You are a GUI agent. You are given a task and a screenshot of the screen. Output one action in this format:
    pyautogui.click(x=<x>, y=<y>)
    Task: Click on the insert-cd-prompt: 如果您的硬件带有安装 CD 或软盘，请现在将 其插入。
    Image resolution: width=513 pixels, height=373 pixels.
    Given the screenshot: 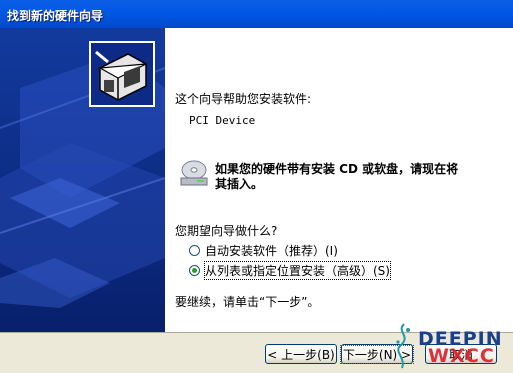 What is the action you would take?
    pyautogui.click(x=352, y=177)
    